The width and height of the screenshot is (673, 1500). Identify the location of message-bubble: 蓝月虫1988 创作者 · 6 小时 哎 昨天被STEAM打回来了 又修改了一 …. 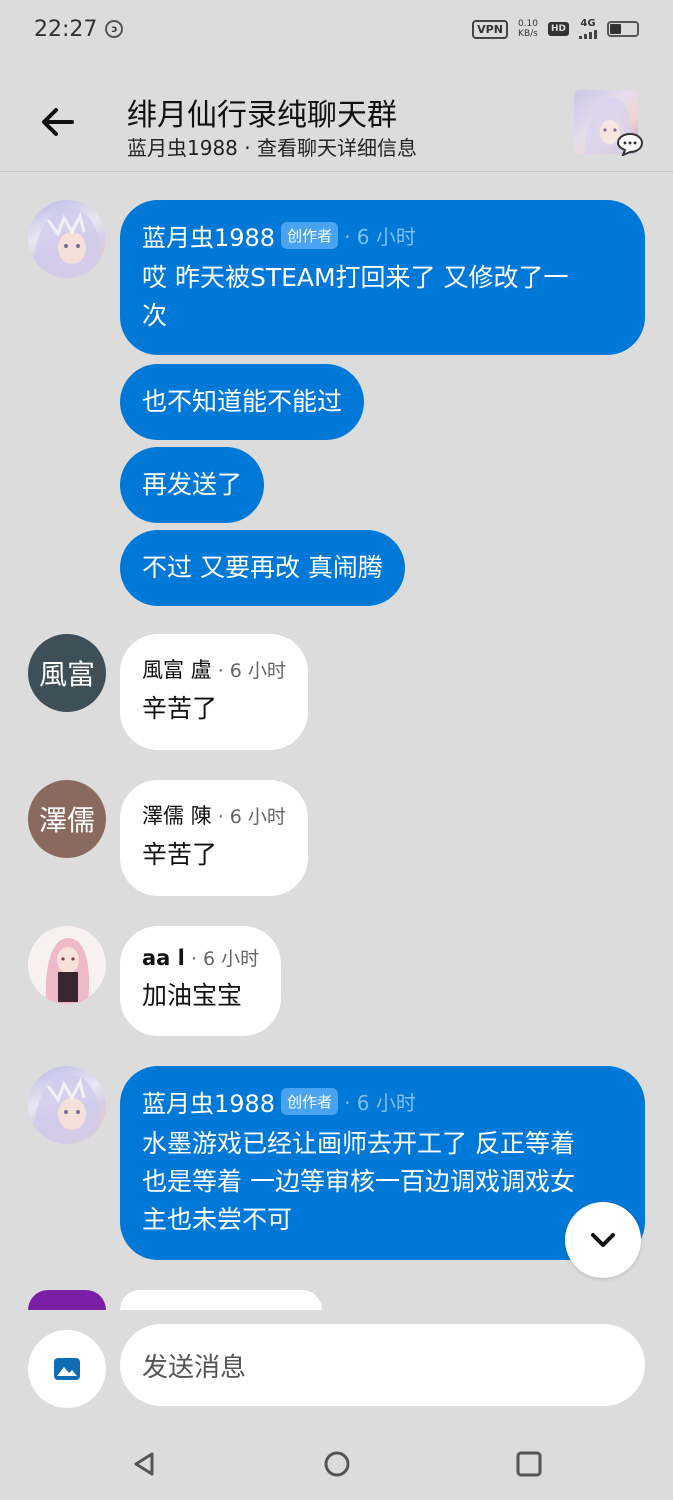
(382, 277).